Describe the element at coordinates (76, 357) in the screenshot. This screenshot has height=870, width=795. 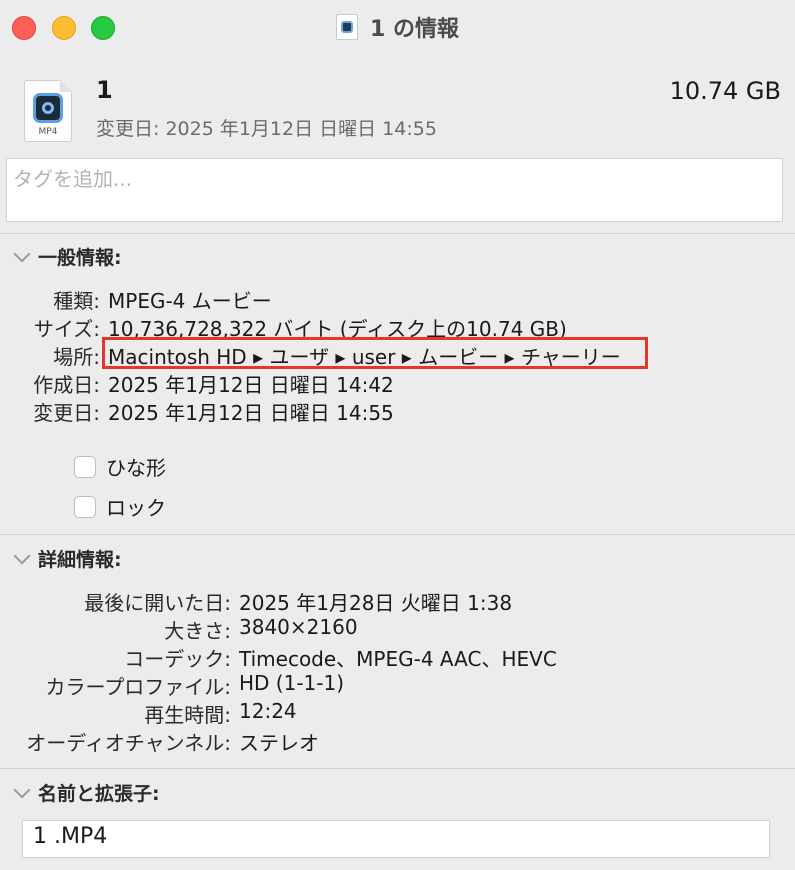
I see `row-label: 場所:` at that location.